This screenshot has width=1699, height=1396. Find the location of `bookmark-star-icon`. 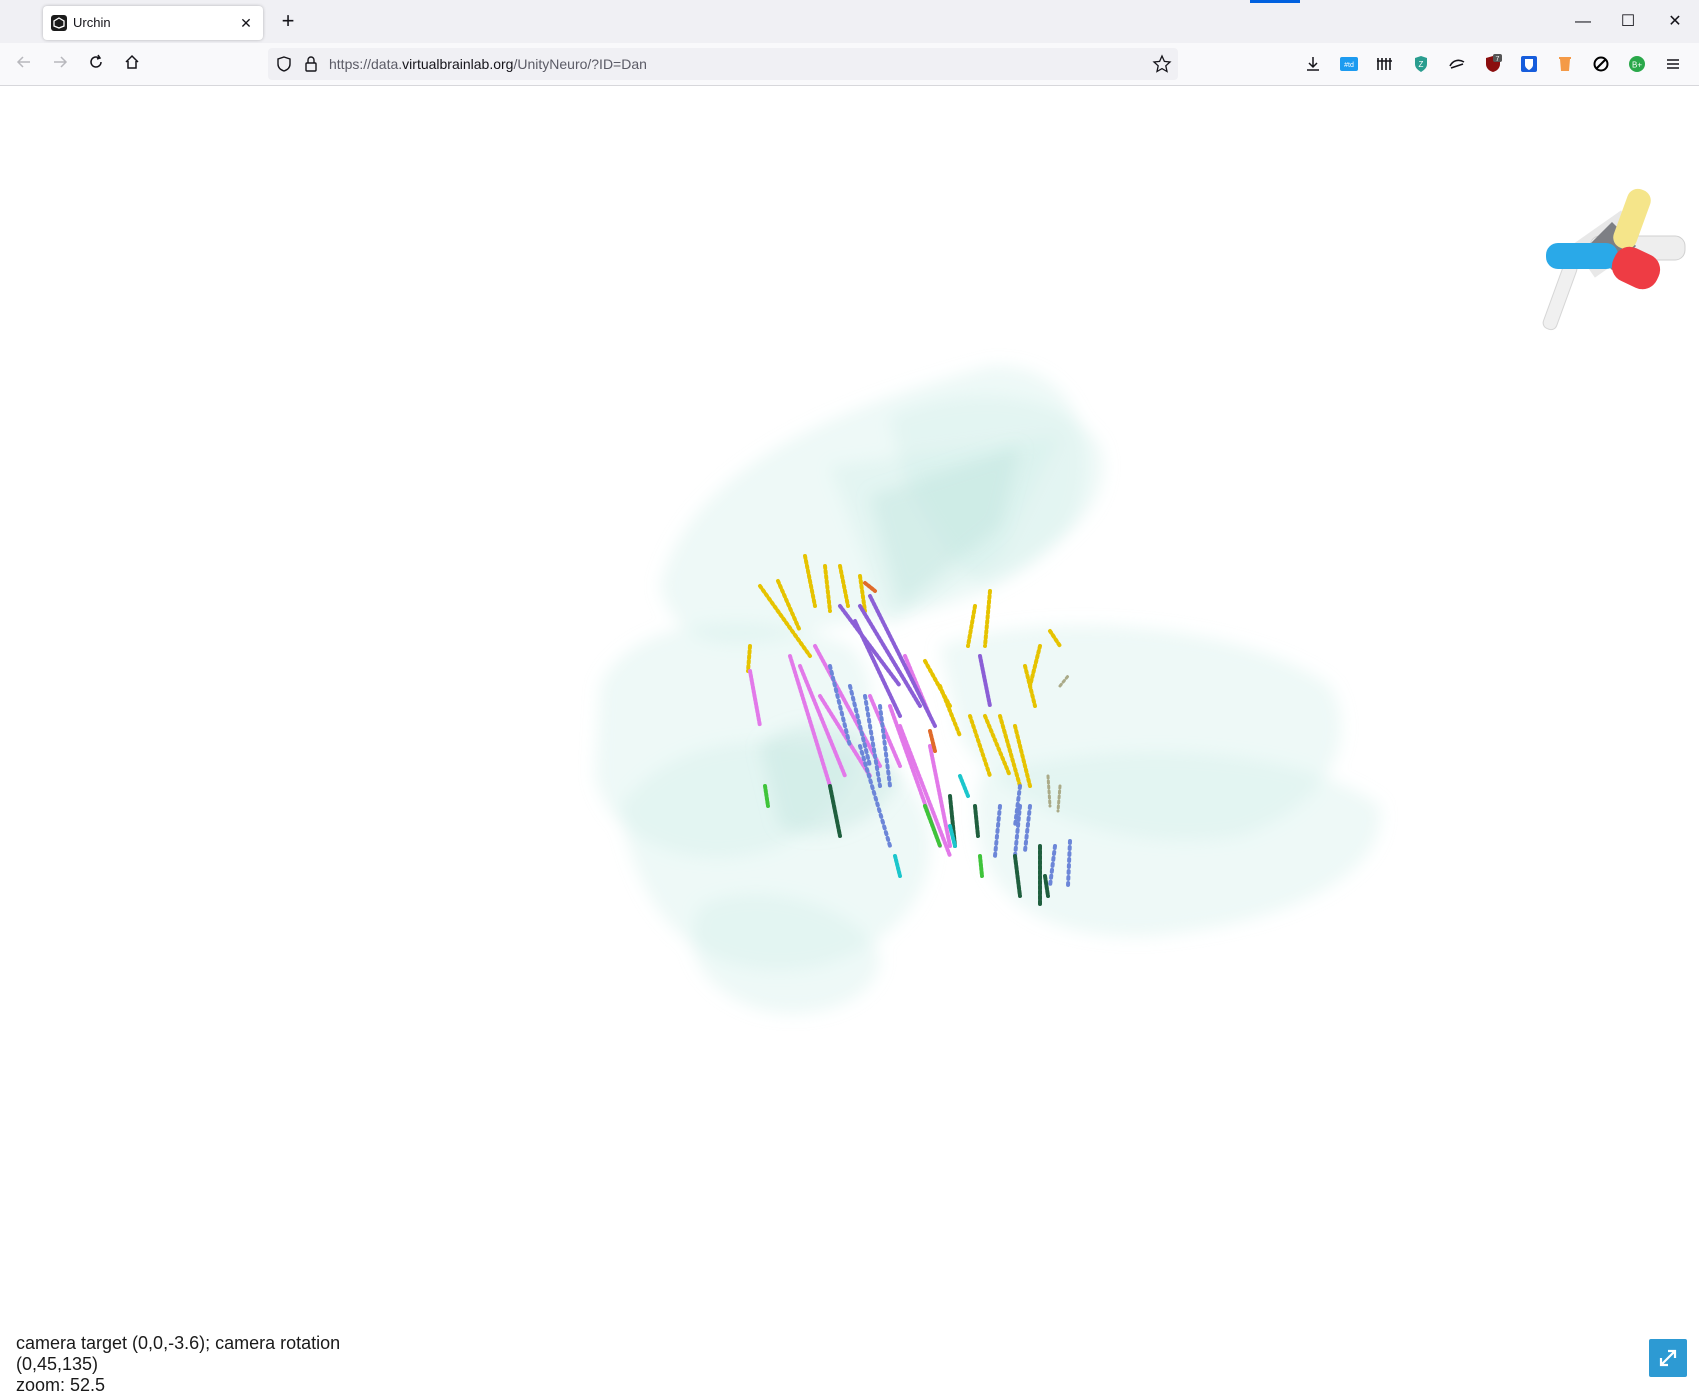

bookmark-star-icon is located at coordinates (1162, 64).